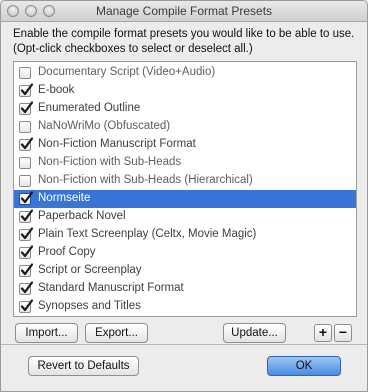  Describe the element at coordinates (185, 307) in the screenshot. I see `preset-row: Synopses and Titles` at that location.